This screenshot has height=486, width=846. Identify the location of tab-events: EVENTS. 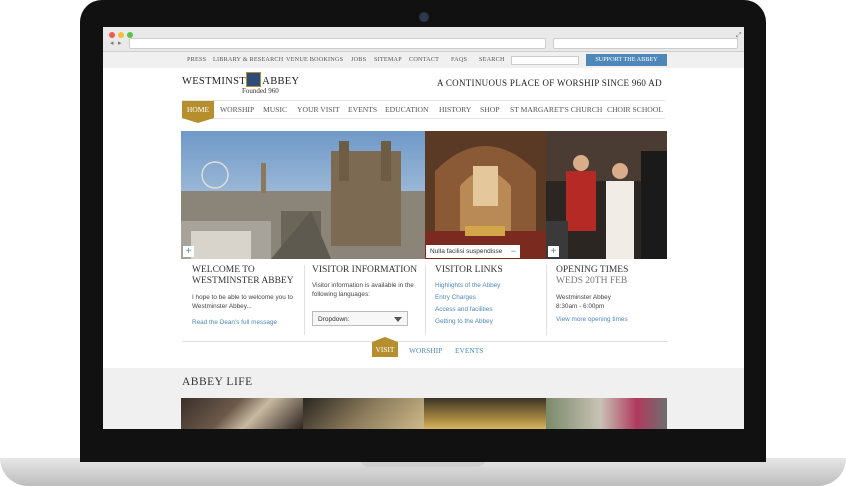
(469, 350).